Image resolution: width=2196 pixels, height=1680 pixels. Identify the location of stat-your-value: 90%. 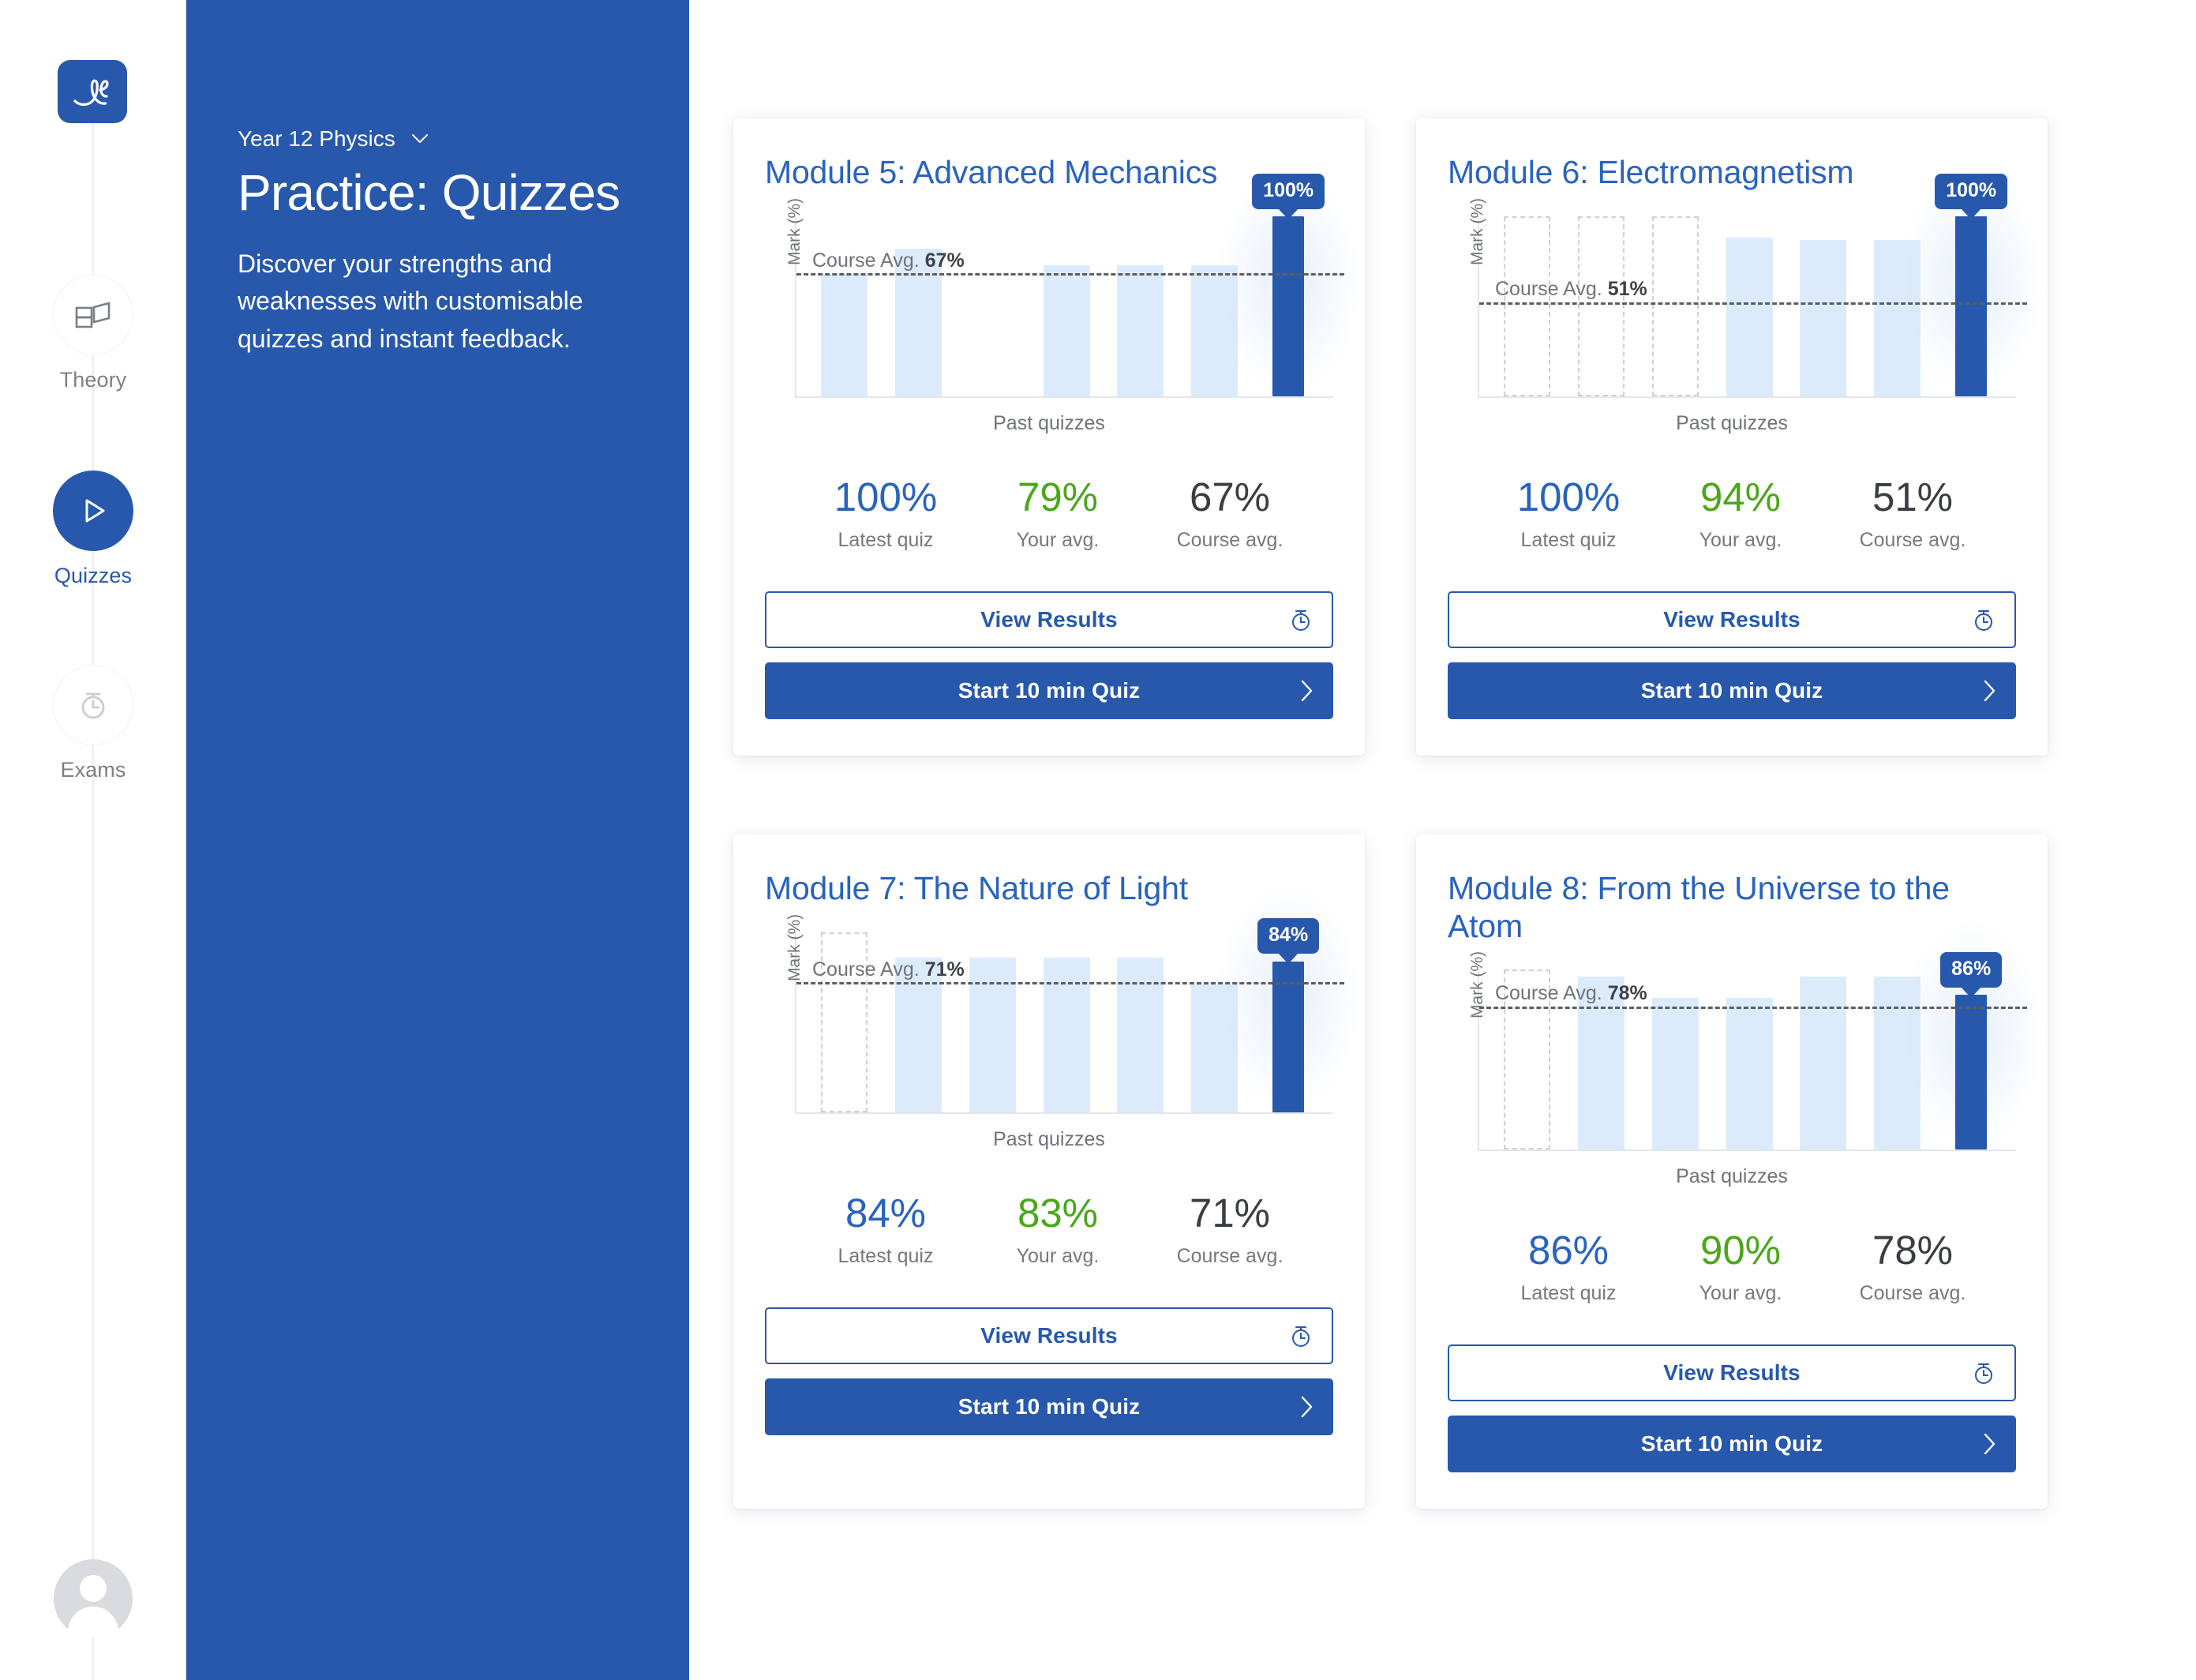
(1740, 1250).